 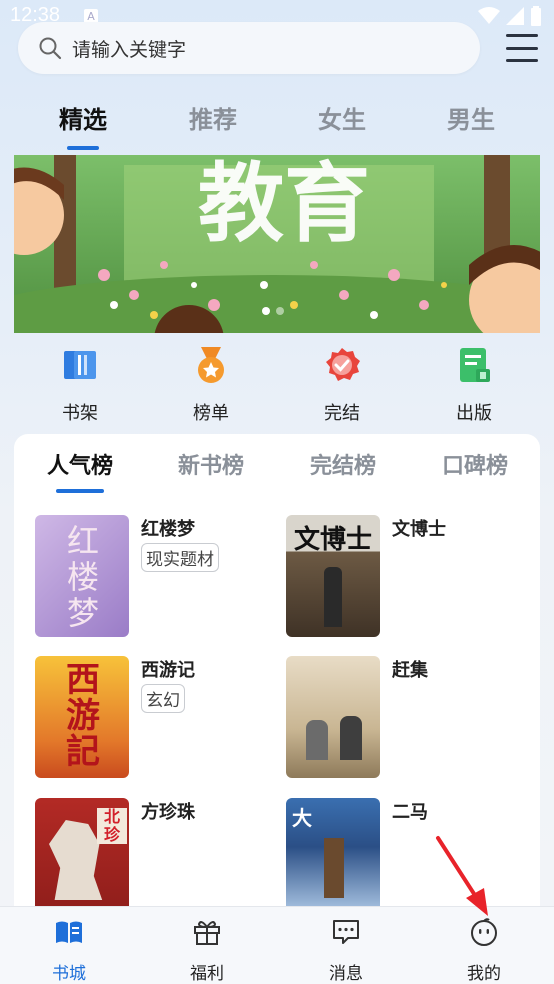 I want to click on book-item: 赶集, so click(x=406, y=718).